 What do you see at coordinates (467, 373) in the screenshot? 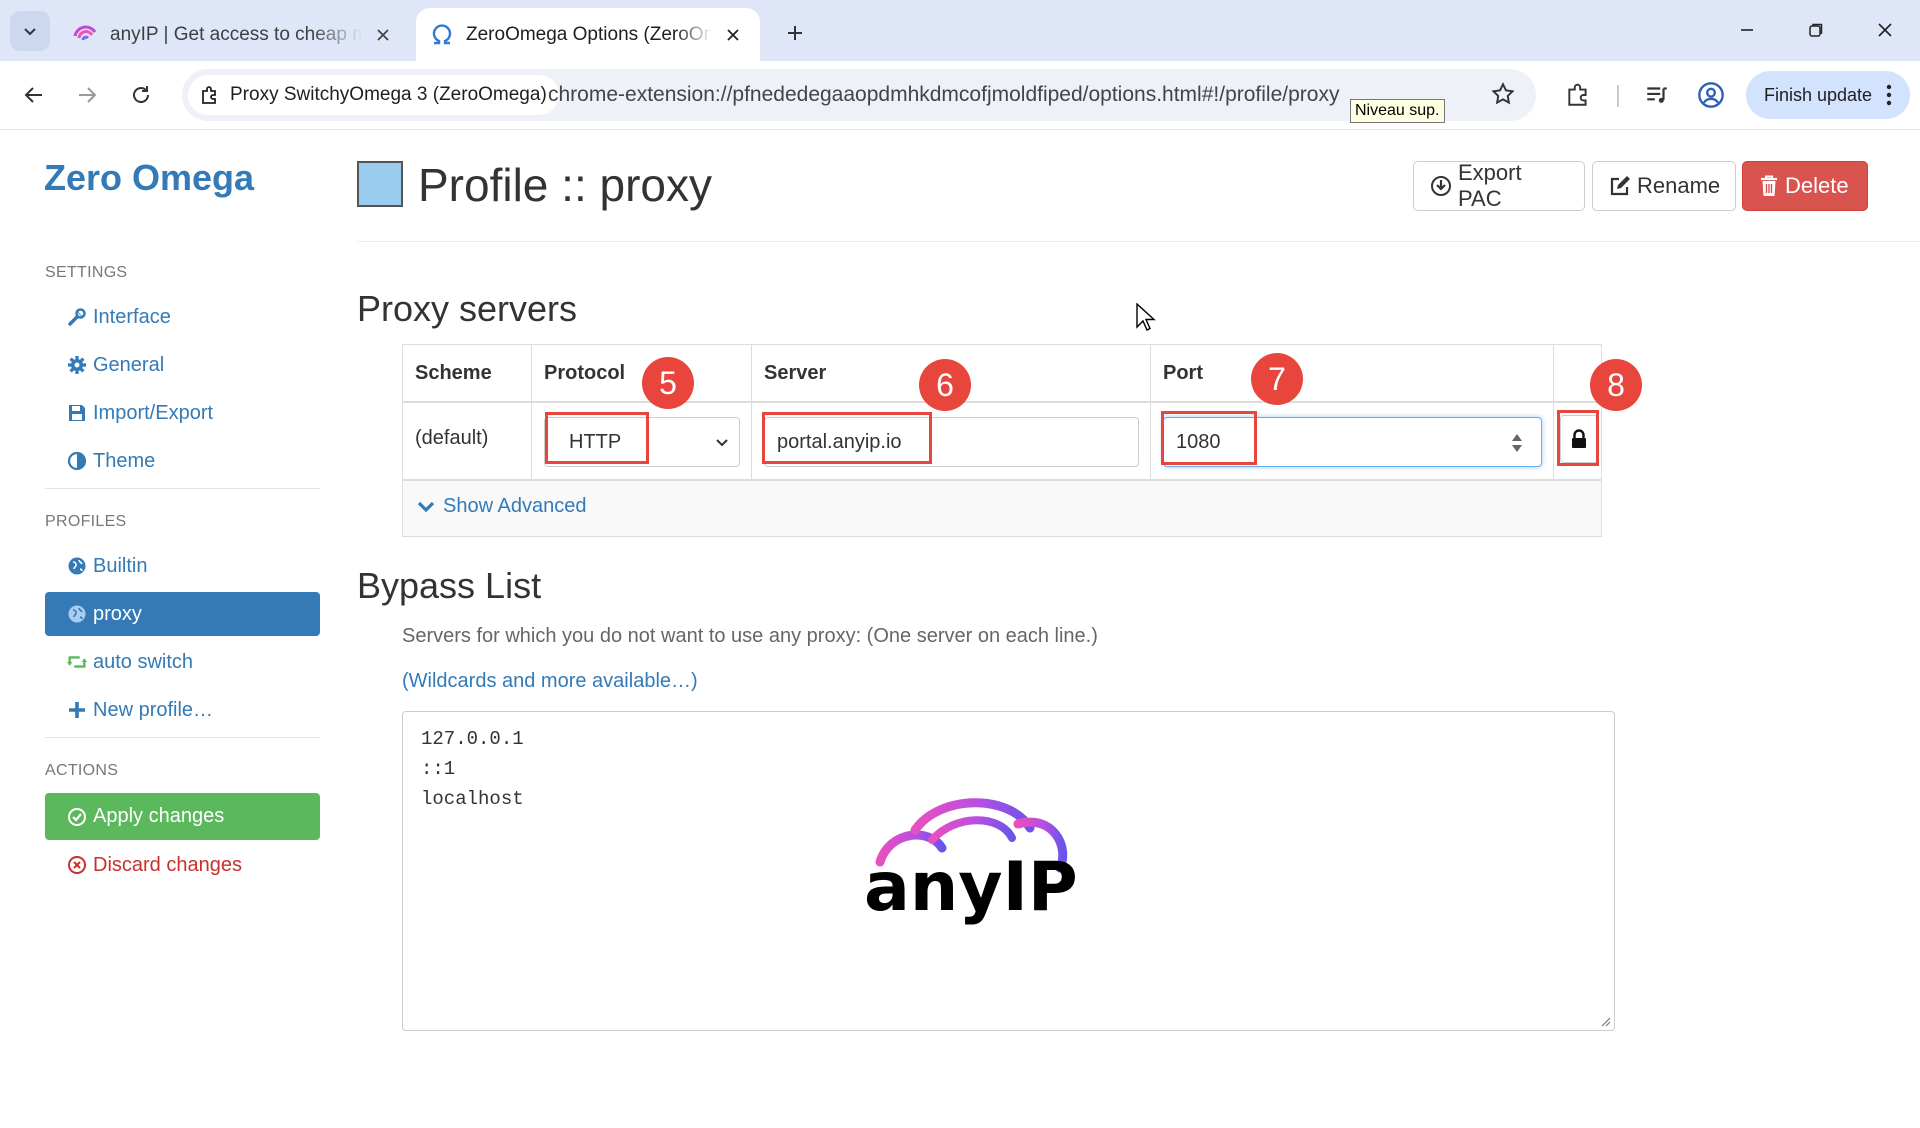
I see `column-header-scheme: Scheme` at bounding box center [467, 373].